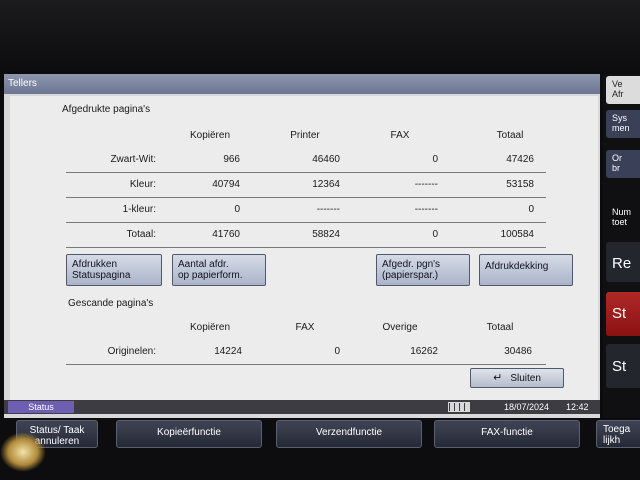  What do you see at coordinates (400, 135) in the screenshot?
I see `printed-col-fax: FAX` at bounding box center [400, 135].